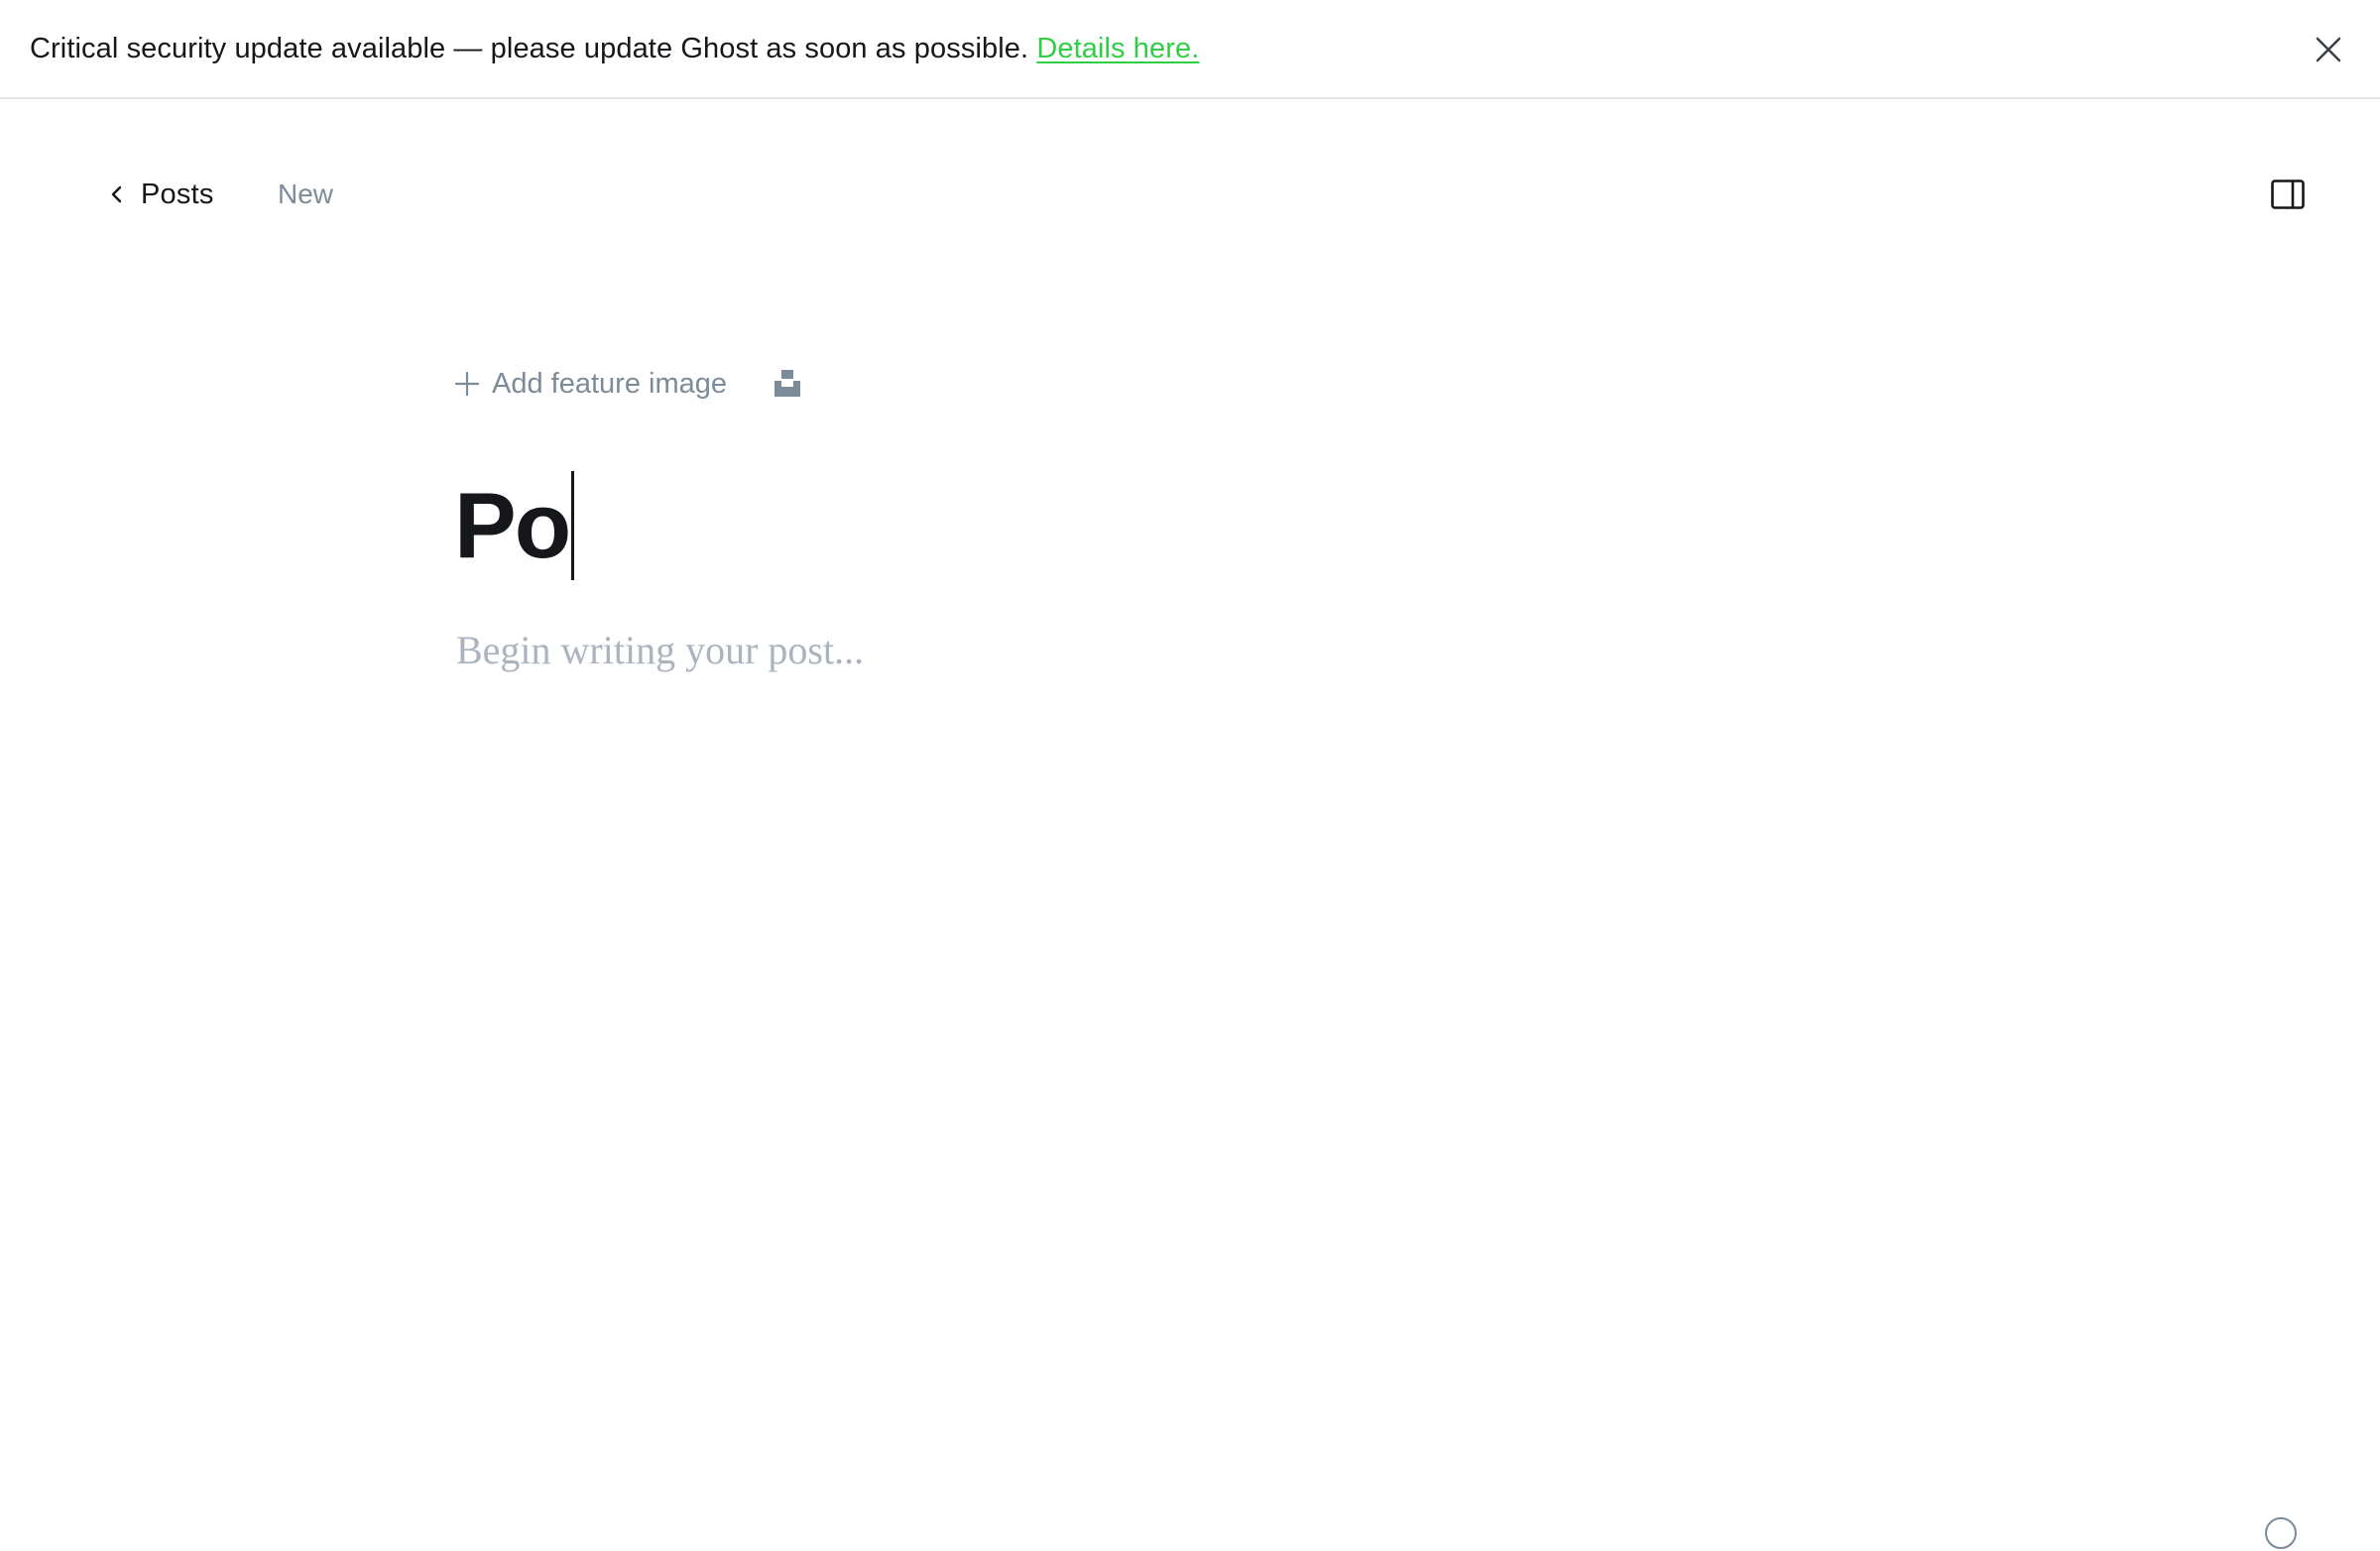  I want to click on post-status-label: New, so click(306, 194).